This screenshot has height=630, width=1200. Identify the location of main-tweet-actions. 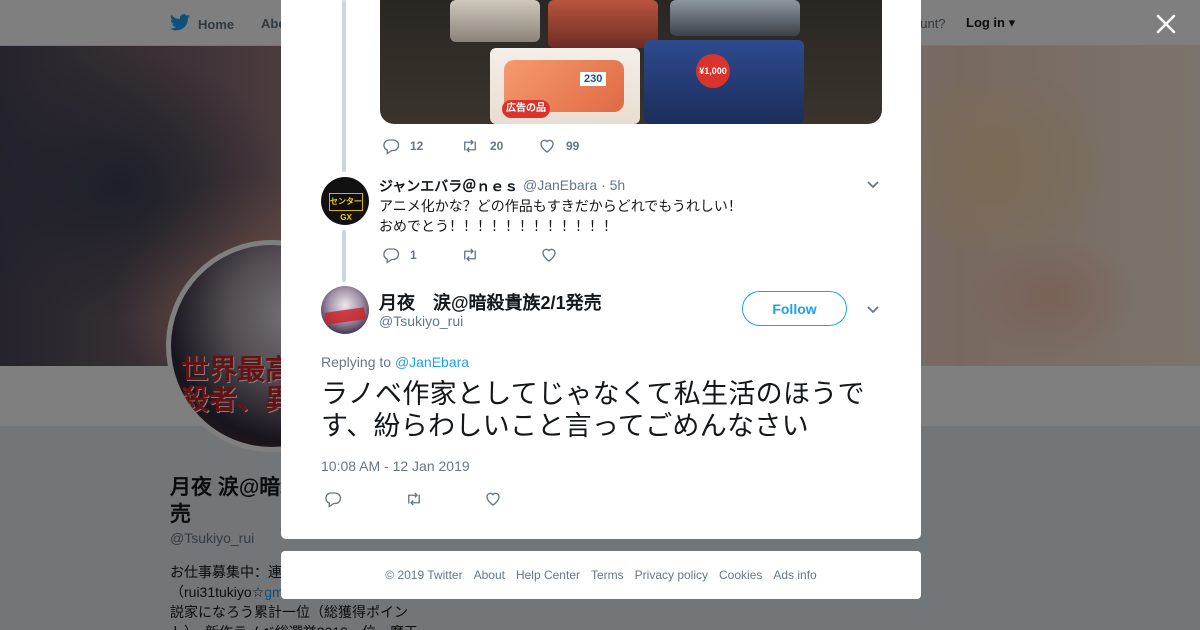
(413, 499).